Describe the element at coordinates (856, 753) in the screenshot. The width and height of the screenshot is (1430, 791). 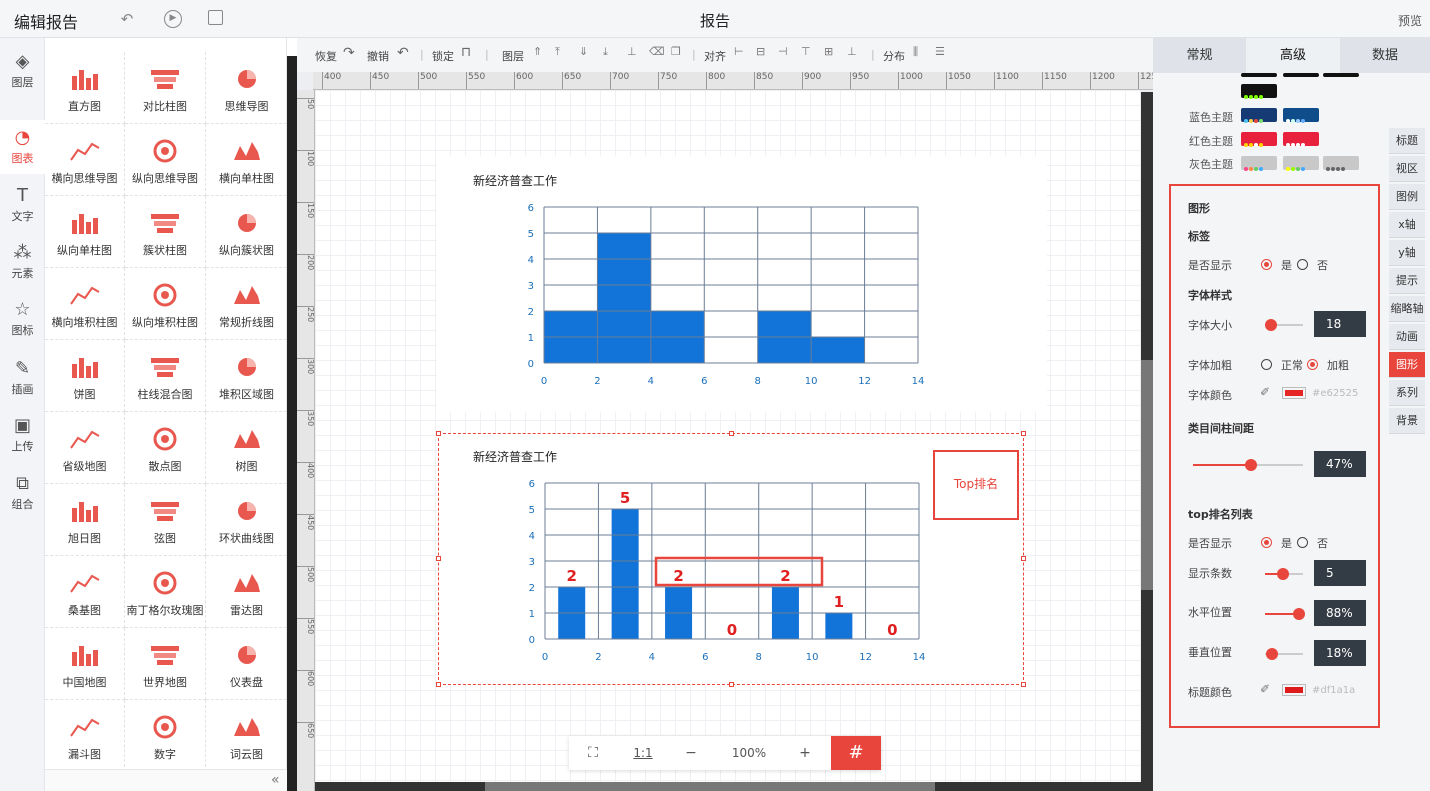
I see `grid-icon: #` at that location.